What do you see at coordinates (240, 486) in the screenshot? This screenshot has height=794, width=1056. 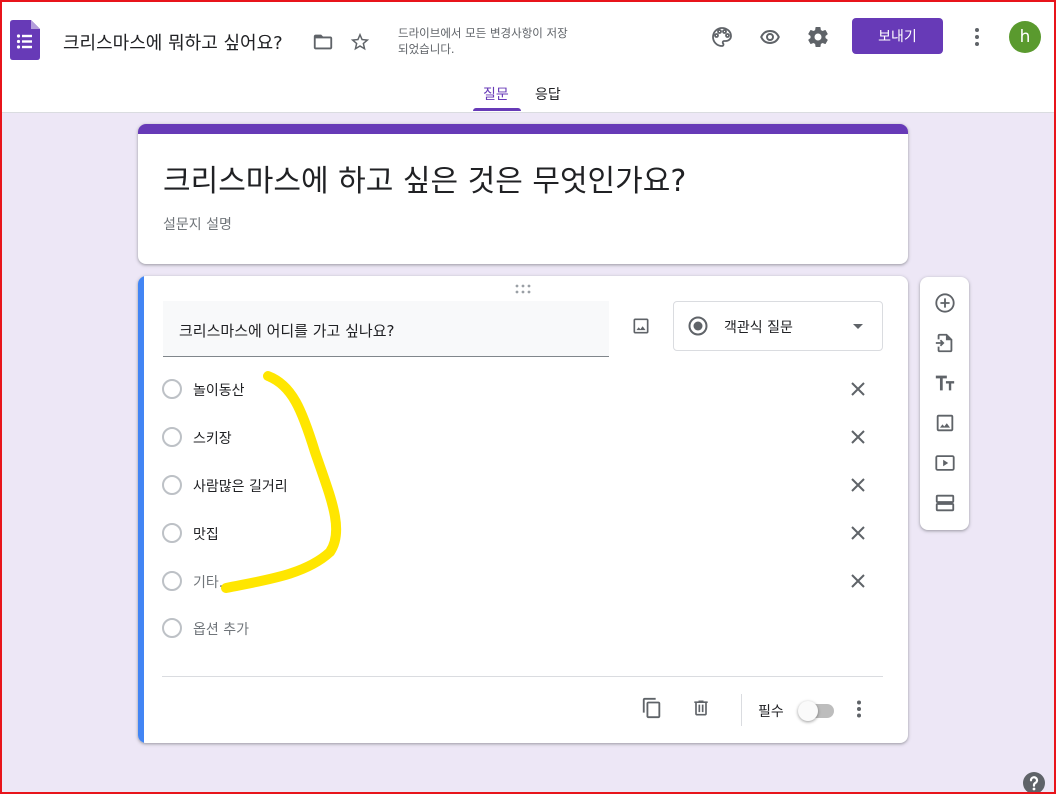 I see `option-label: 사람많은 길거리` at bounding box center [240, 486].